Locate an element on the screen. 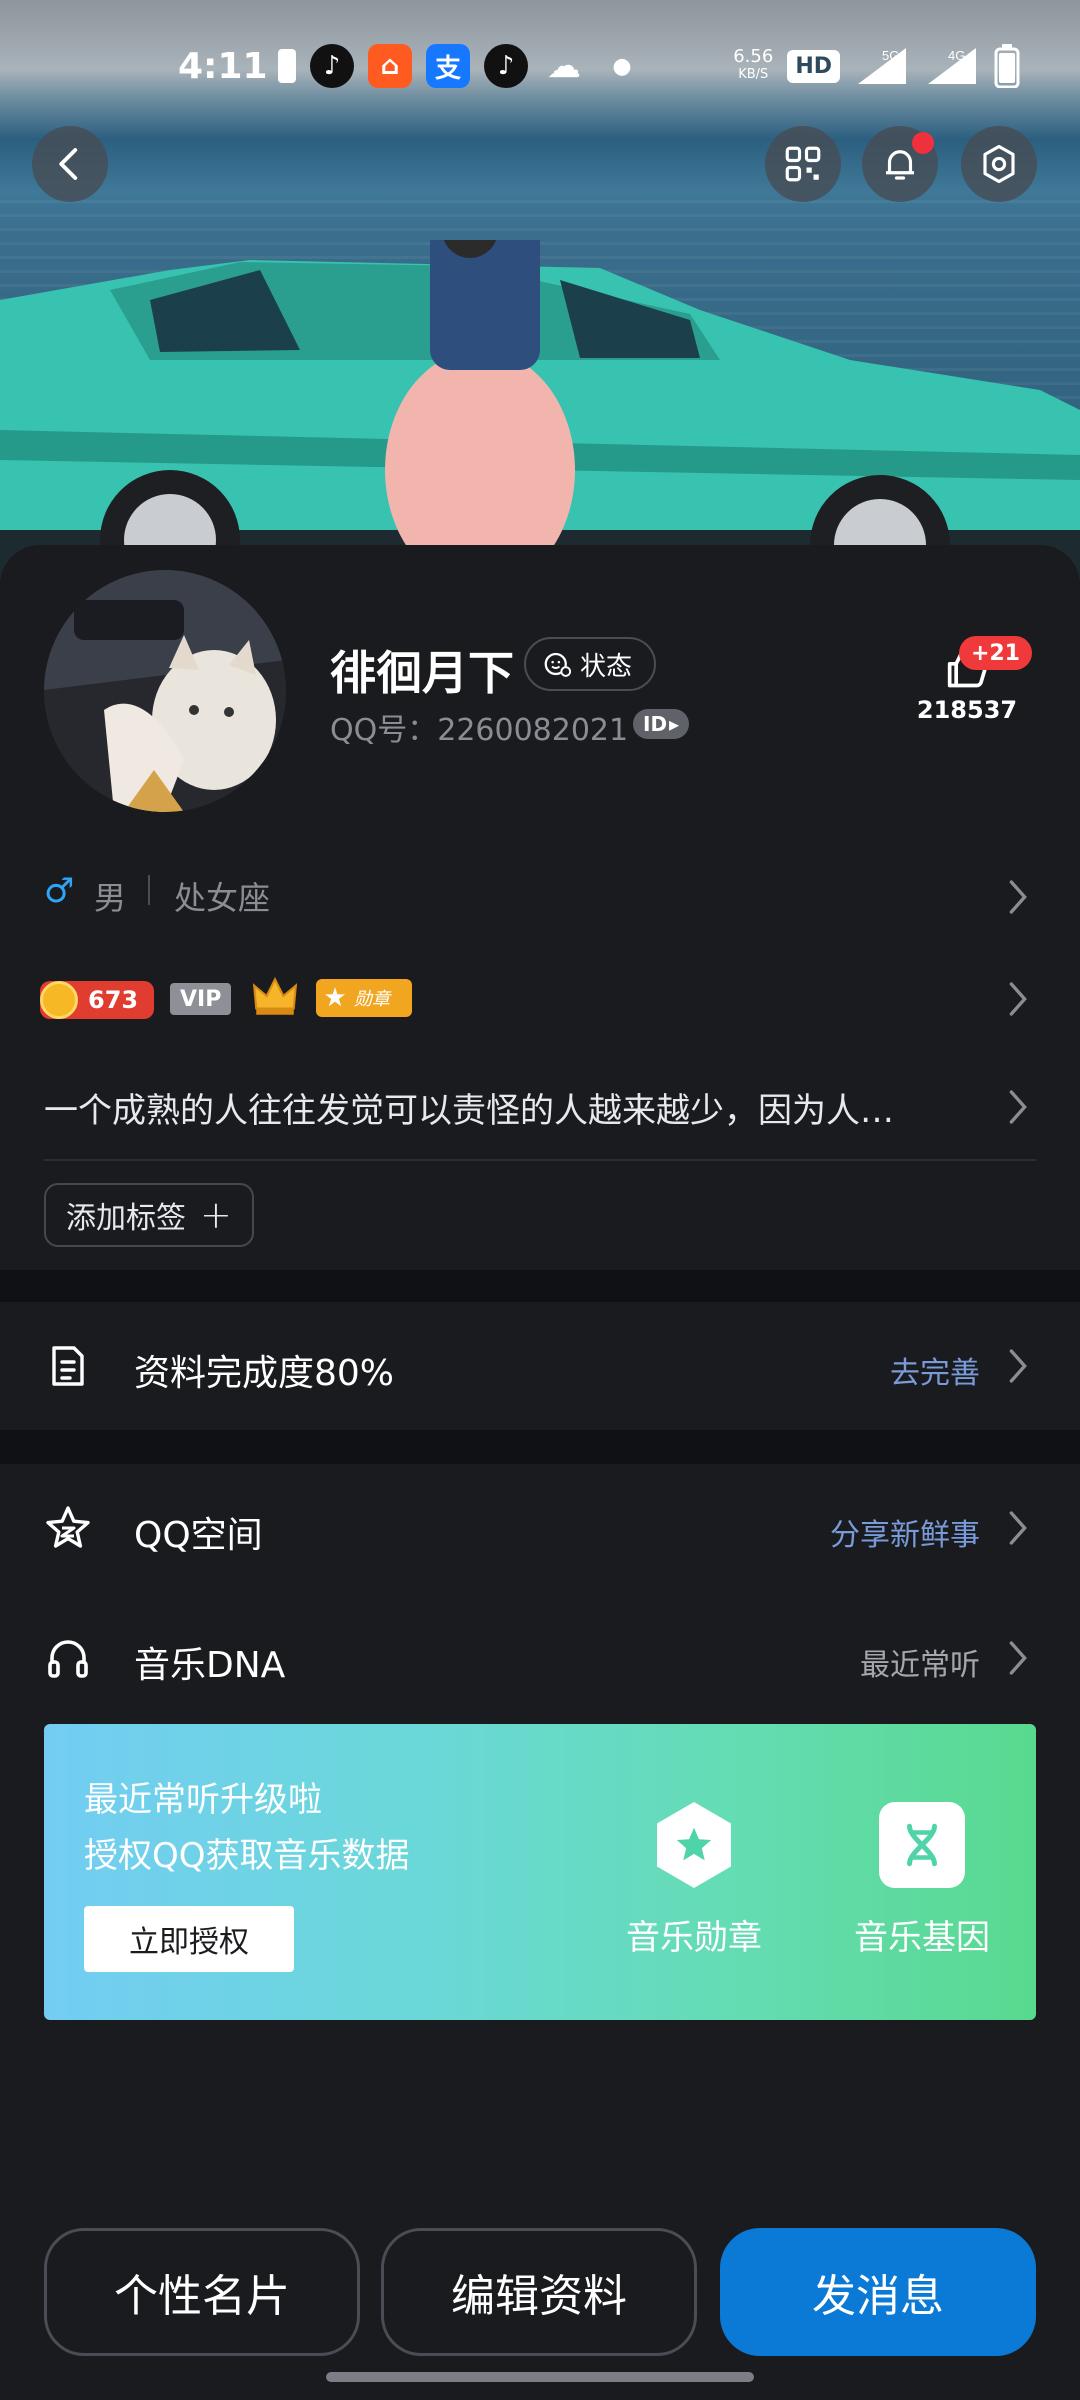 The height and width of the screenshot is (2400, 1080). home-indicator is located at coordinates (540, 2377).